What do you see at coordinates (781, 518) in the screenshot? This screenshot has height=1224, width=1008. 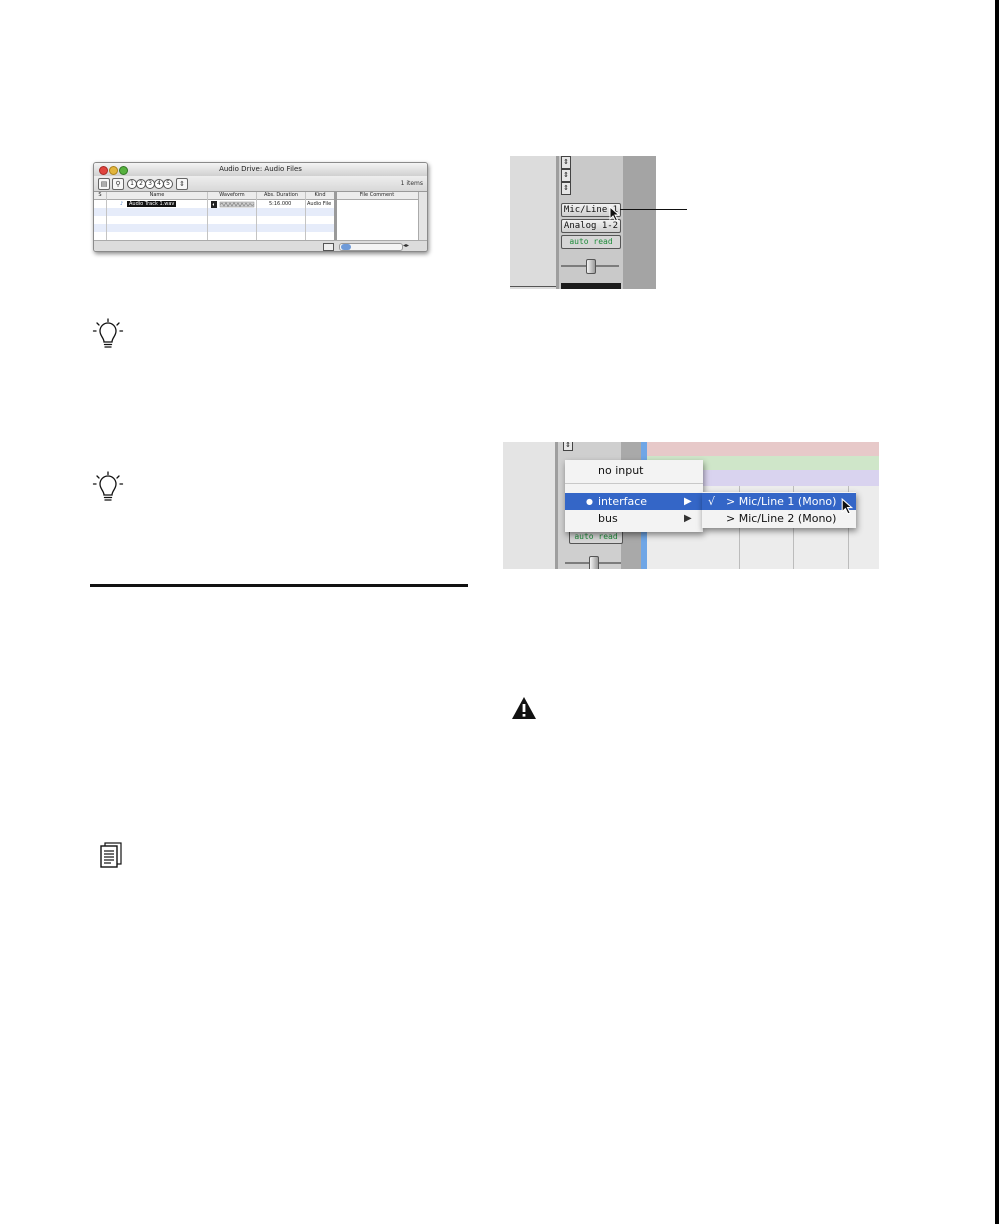 I see `submenu-item-label: > Mic/Line 2 (Mono)` at bounding box center [781, 518].